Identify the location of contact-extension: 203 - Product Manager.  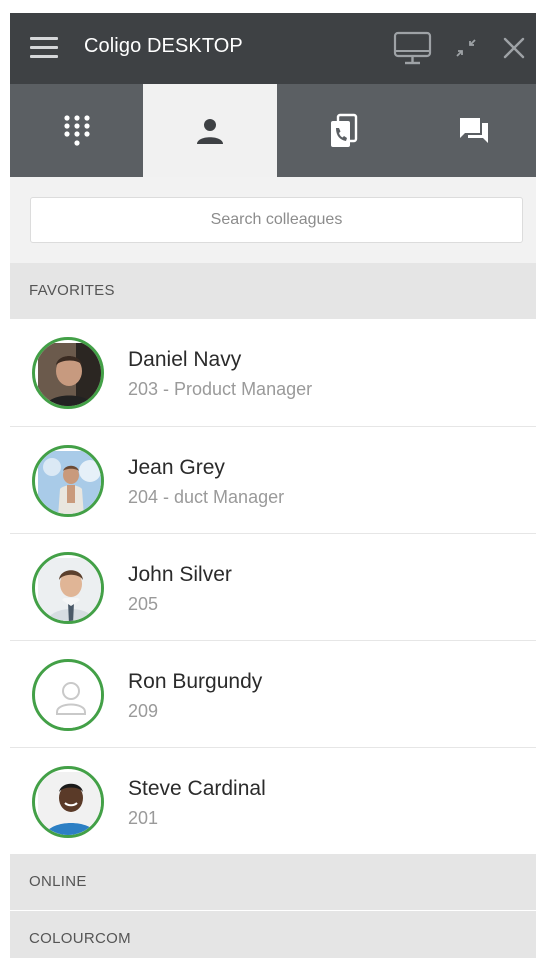
(220, 389).